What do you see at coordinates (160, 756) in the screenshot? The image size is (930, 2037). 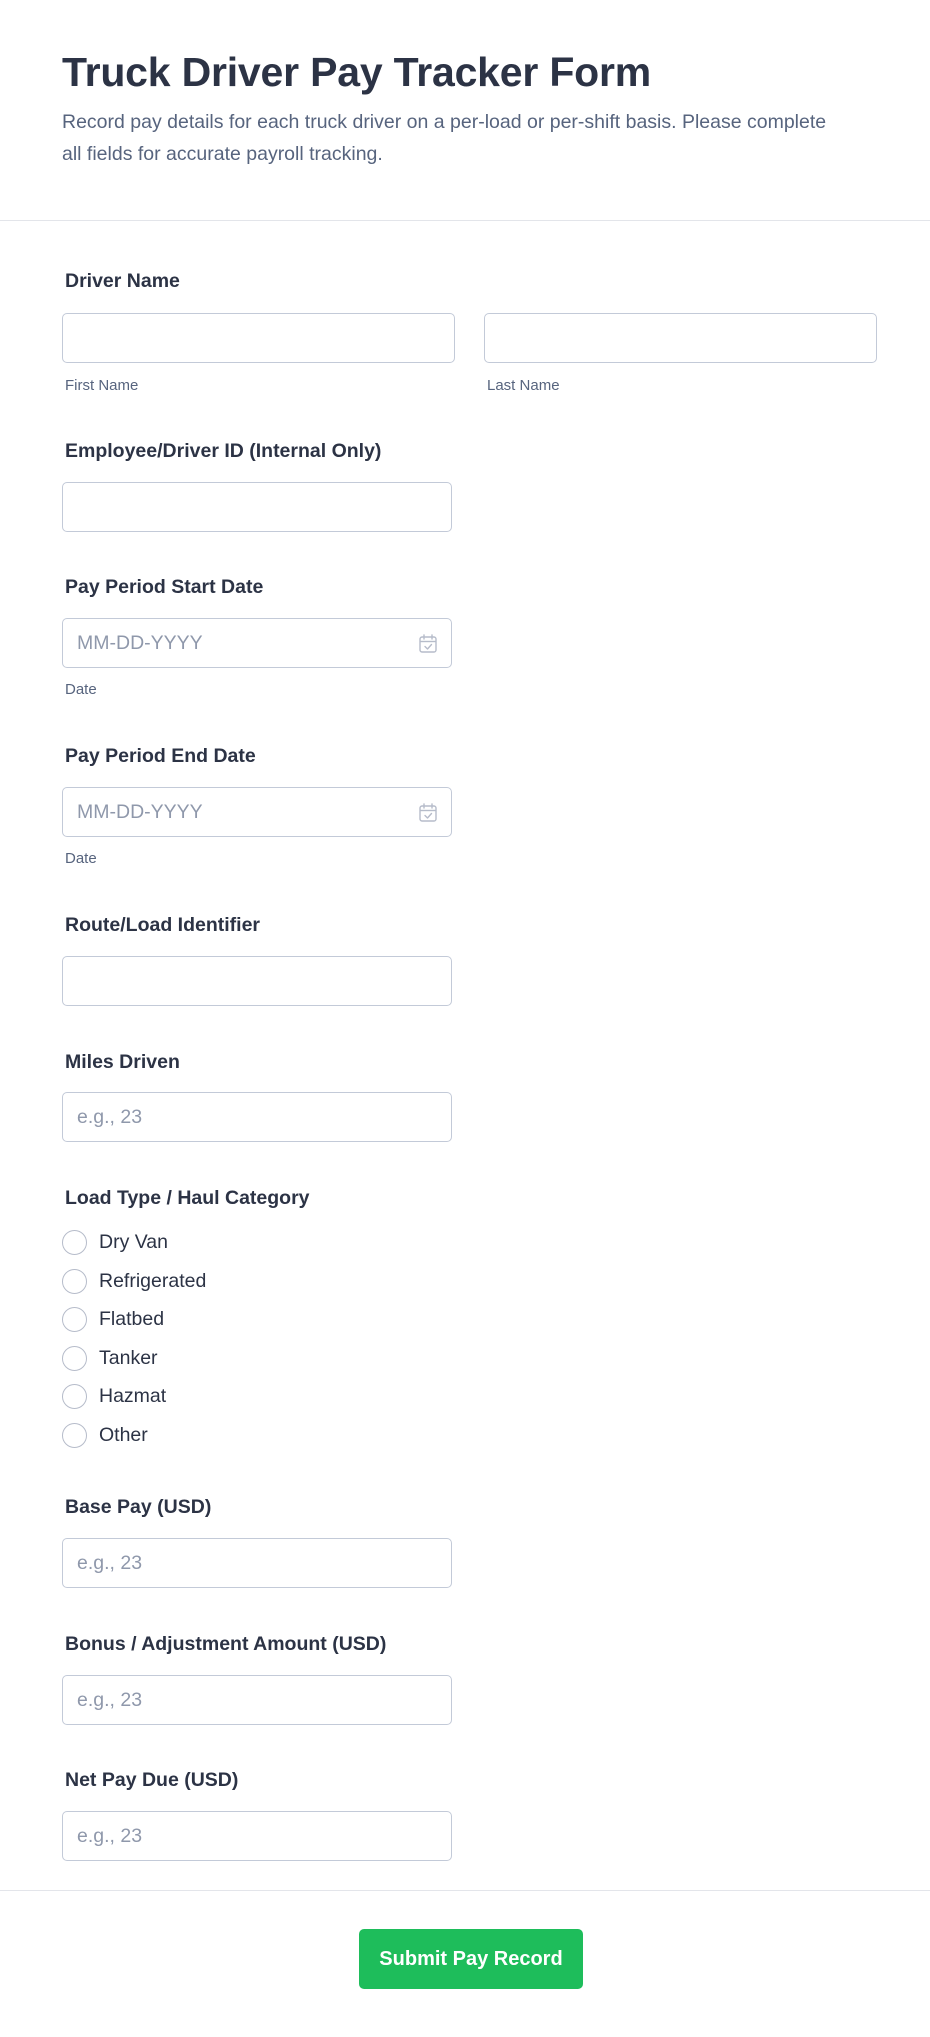 I see `end-date-label: Pay Period End Date` at bounding box center [160, 756].